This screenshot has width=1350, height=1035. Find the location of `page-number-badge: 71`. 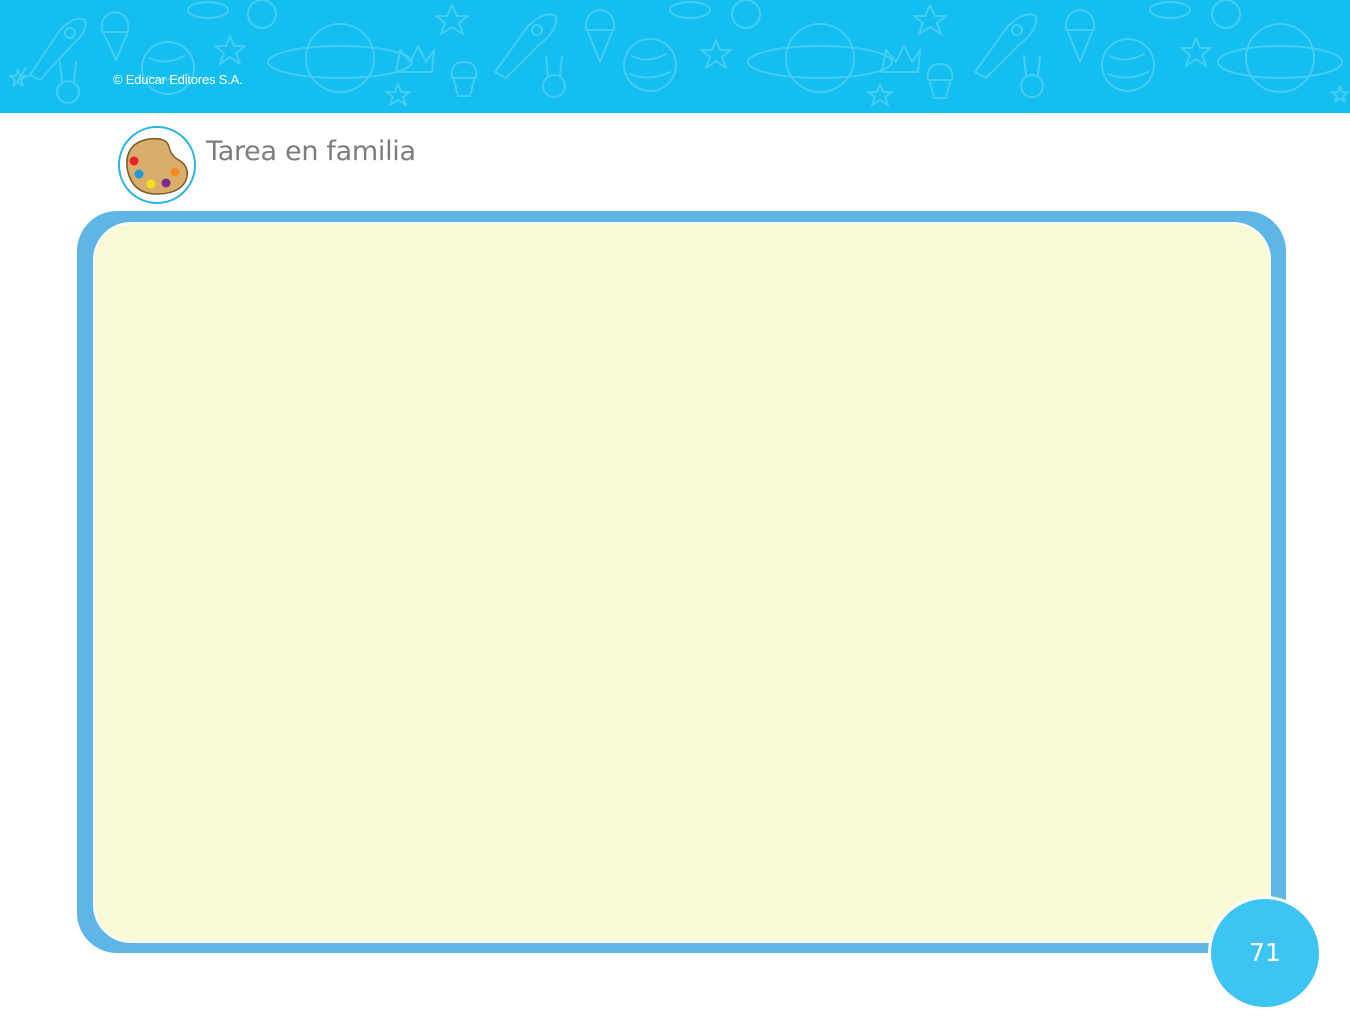

page-number-badge: 71 is located at coordinates (1265, 953).